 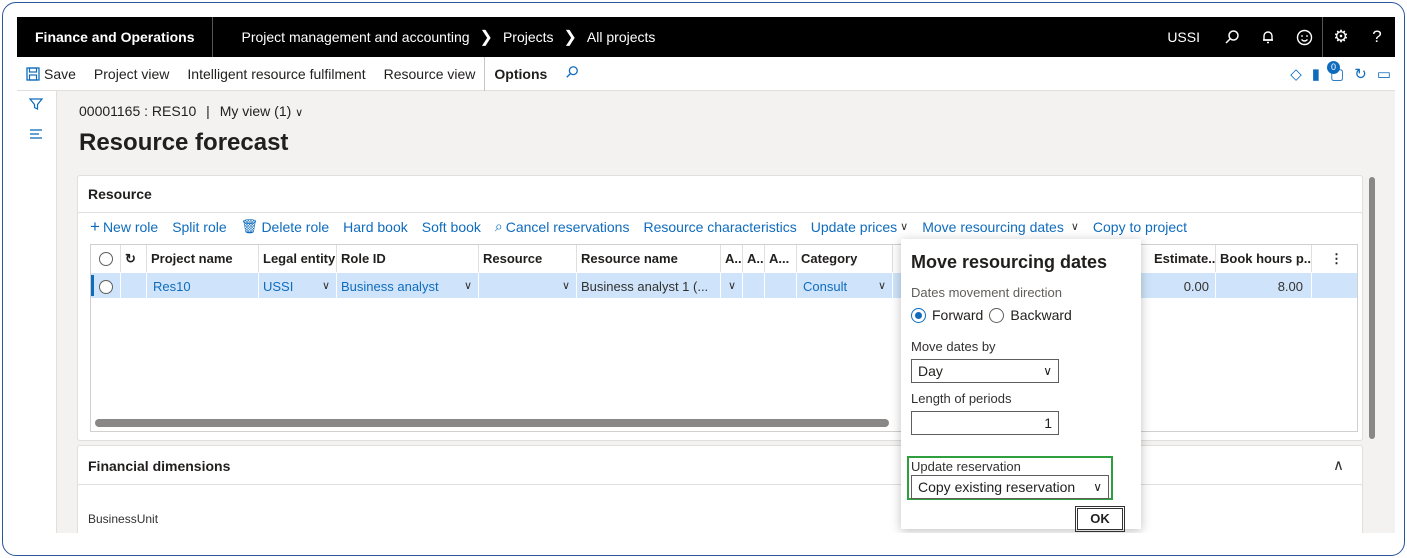 What do you see at coordinates (138, 111) in the screenshot?
I see `record-id: 00001165 : RES10` at bounding box center [138, 111].